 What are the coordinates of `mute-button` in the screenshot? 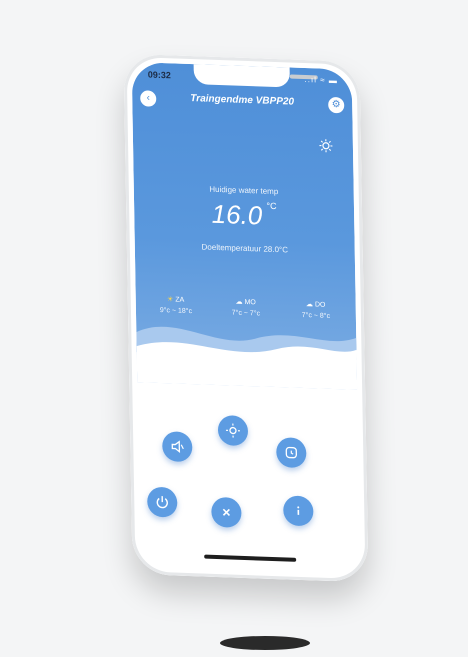 It's located at (177, 447).